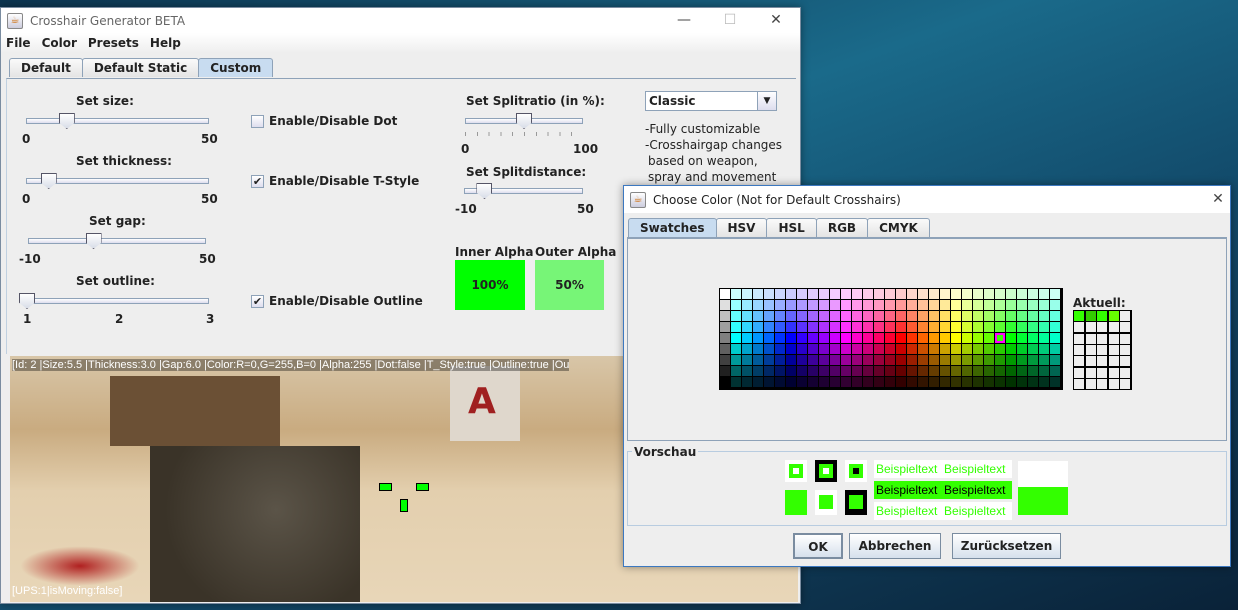 This screenshot has height=610, width=1238. I want to click on gap-slider, so click(117, 241).